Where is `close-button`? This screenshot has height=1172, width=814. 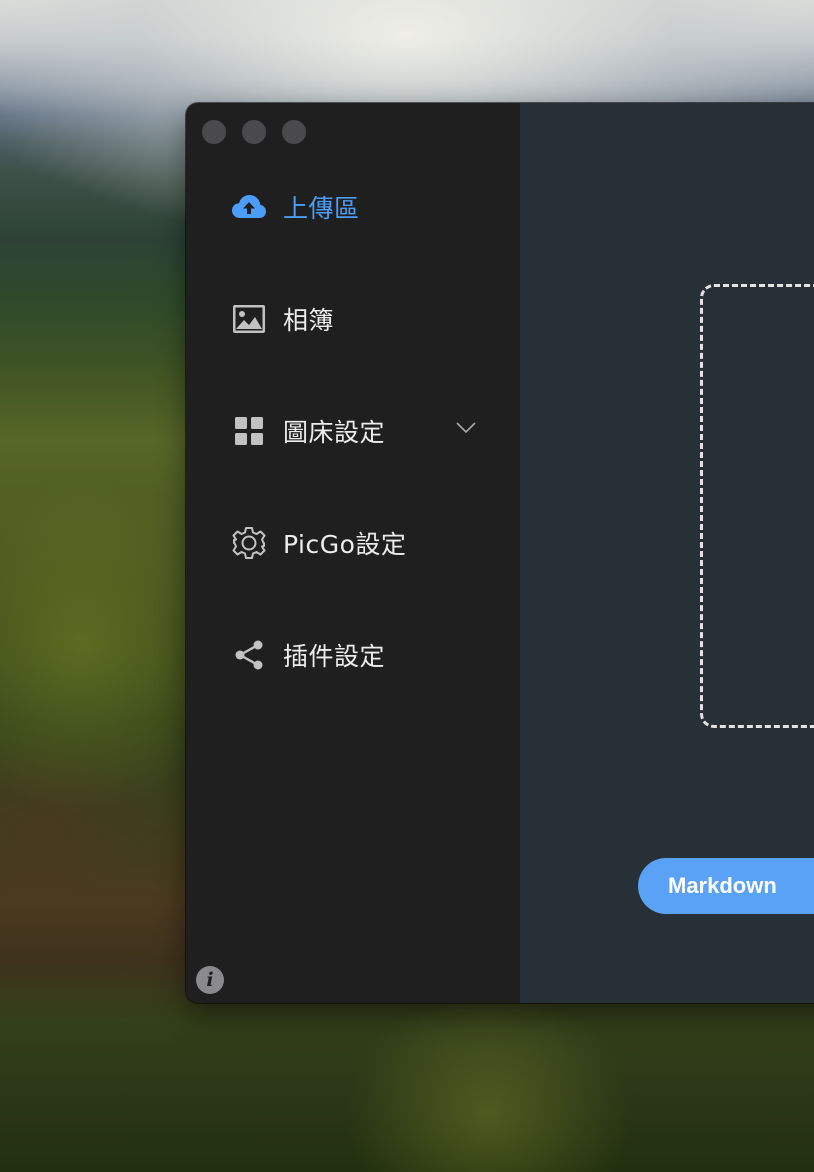 close-button is located at coordinates (214, 132).